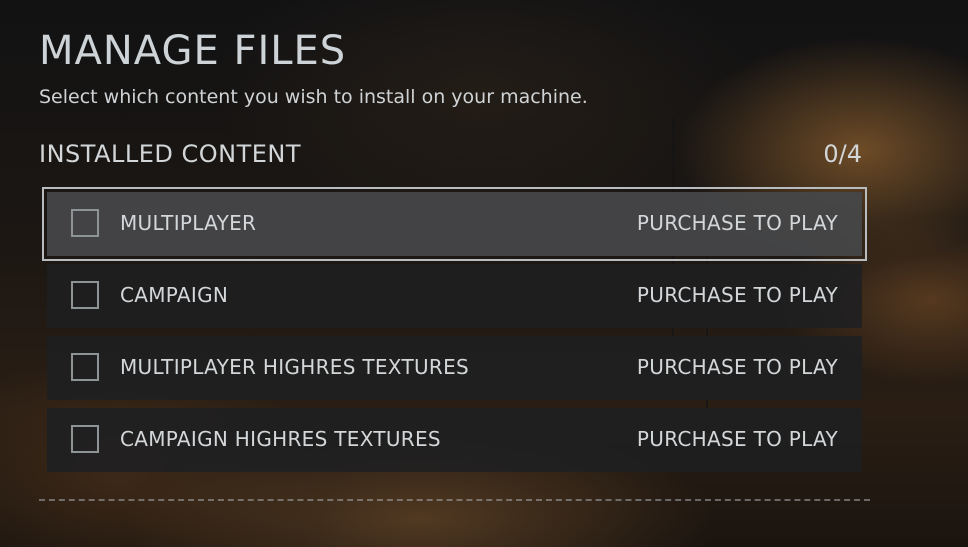 The height and width of the screenshot is (547, 968). Describe the element at coordinates (454, 500) in the screenshot. I see `footer-divider` at that location.